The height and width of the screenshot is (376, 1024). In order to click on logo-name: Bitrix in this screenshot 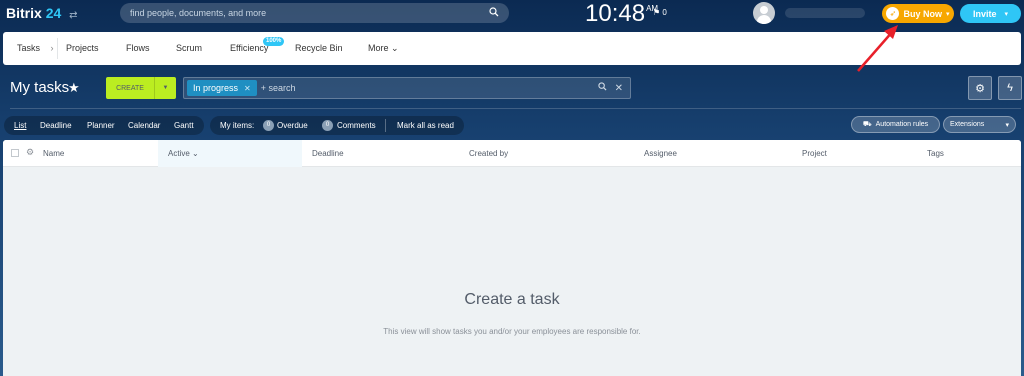, I will do `click(24, 13)`.